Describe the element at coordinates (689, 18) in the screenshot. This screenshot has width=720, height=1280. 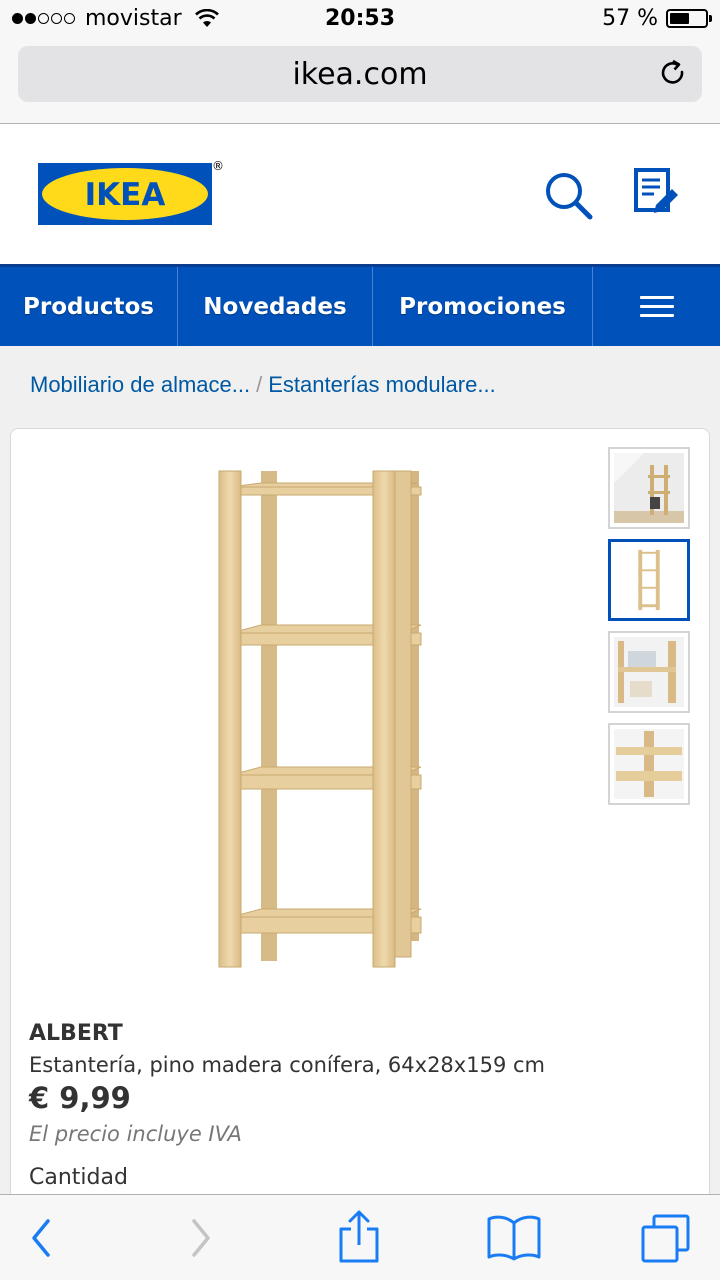
I see `battery-icon` at that location.